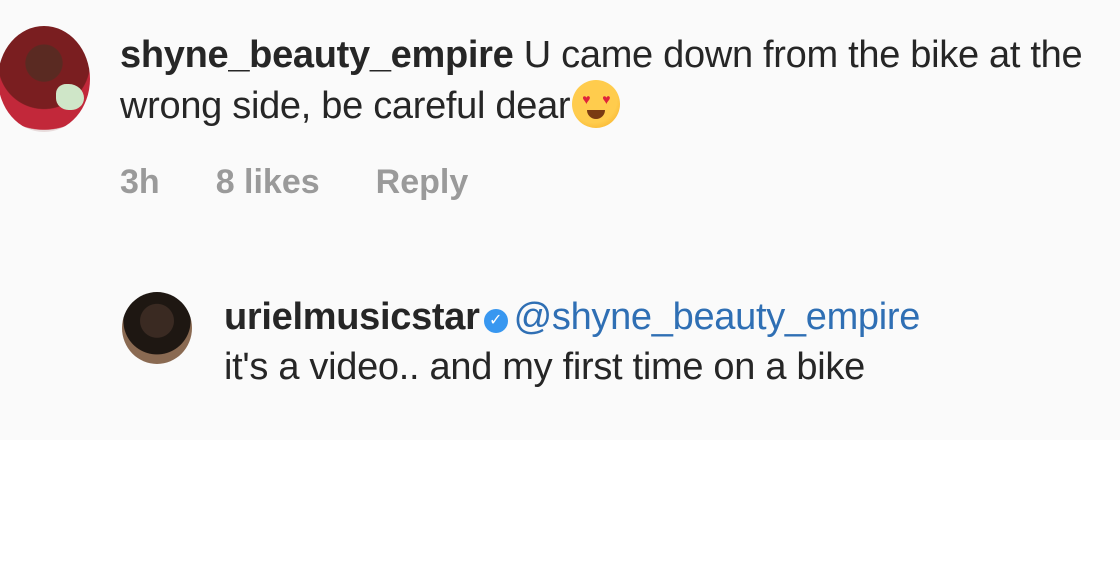 Image resolution: width=1120 pixels, height=588 pixels. What do you see at coordinates (140, 182) in the screenshot?
I see `comment-time: 3h` at bounding box center [140, 182].